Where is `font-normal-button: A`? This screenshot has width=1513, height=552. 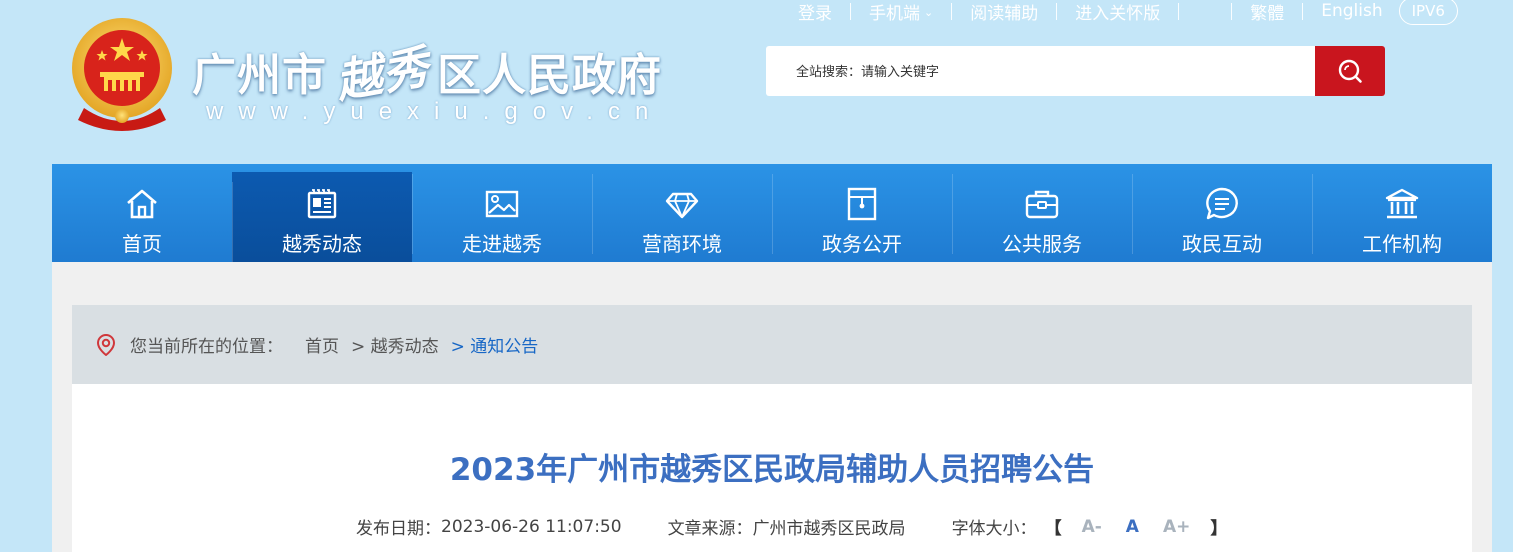
font-normal-button: A is located at coordinates (1132, 527).